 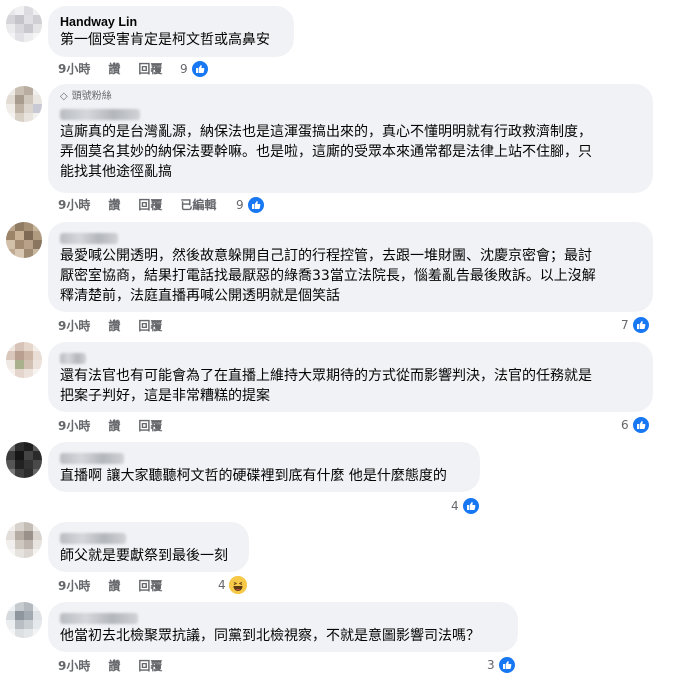 I want to click on reaction-count-number: 6, so click(x=625, y=425).